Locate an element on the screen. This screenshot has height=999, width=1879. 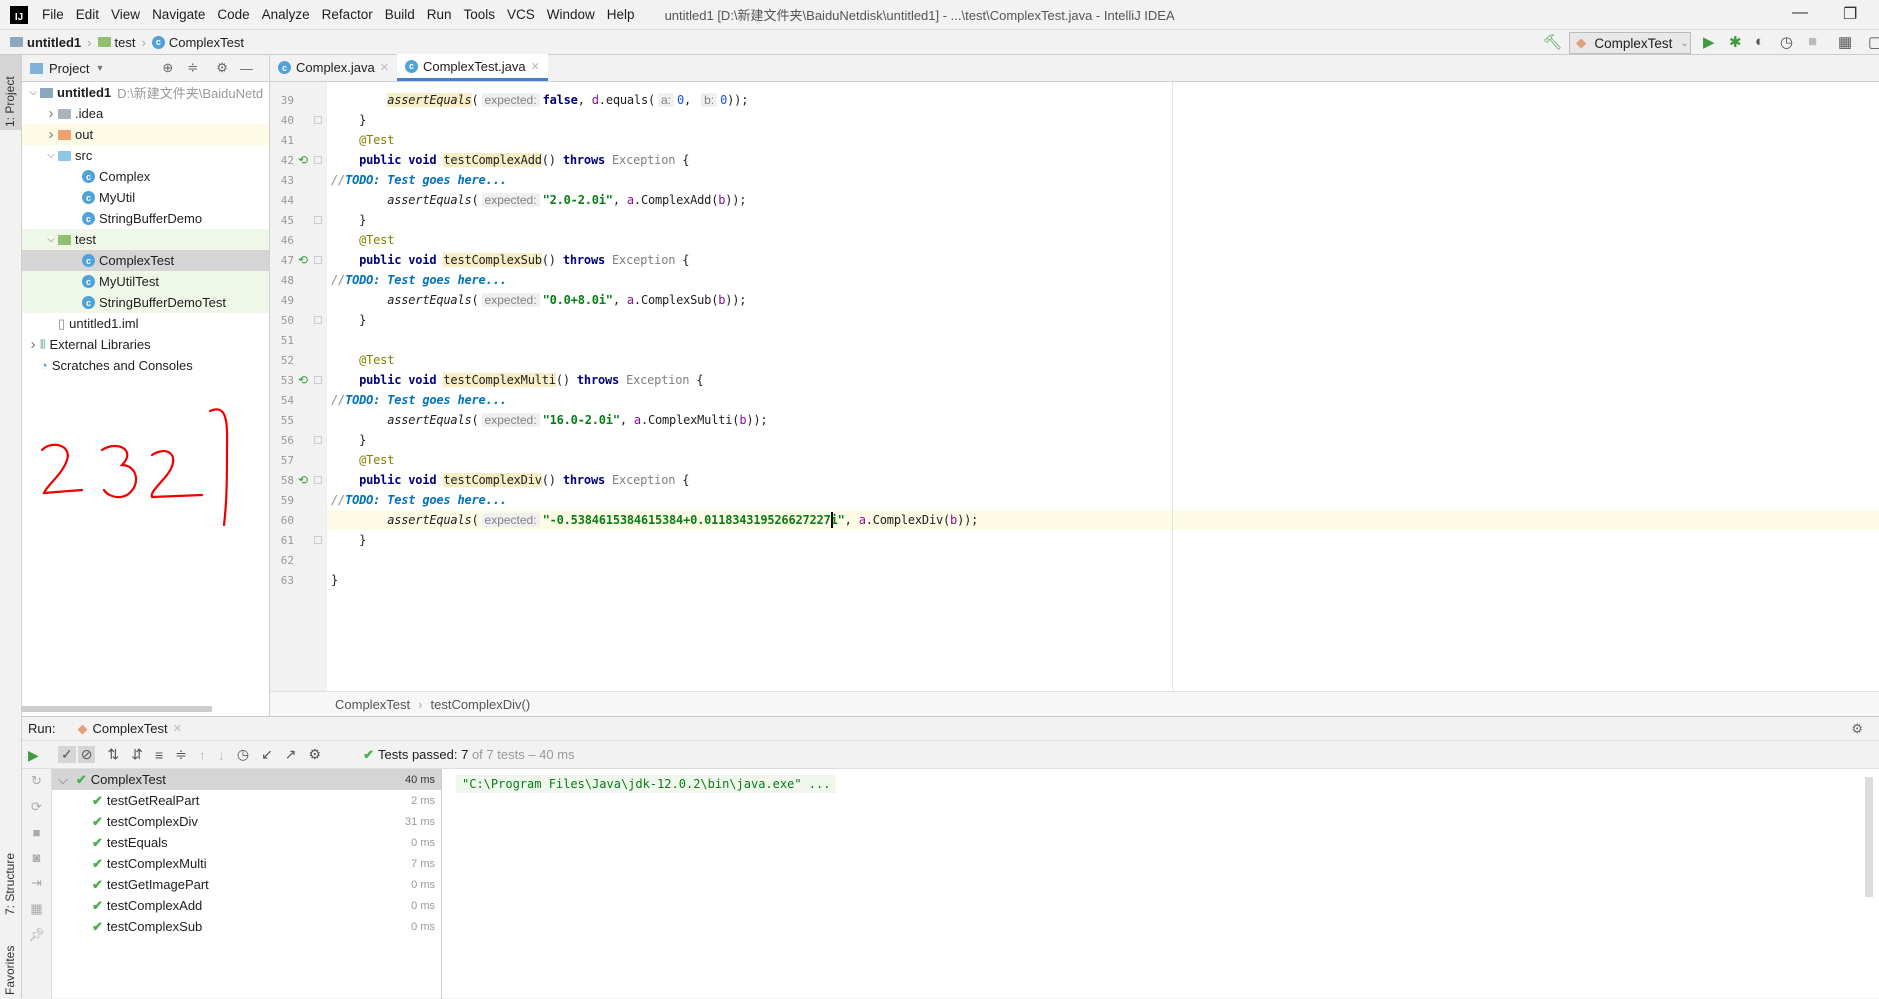
tree-item-scratches-and-consoles: ◔ Scratches and Consoles is located at coordinates (145, 365).